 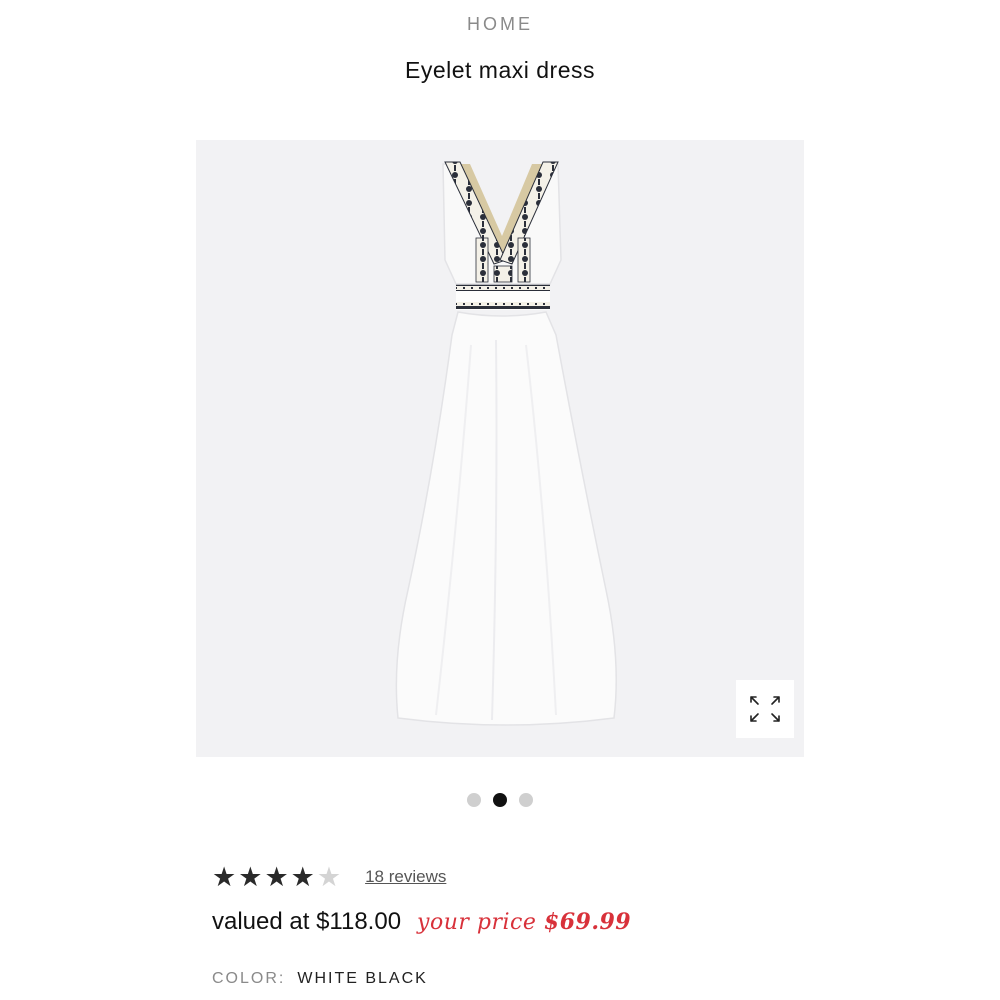 I want to click on color-label: COLOR:, so click(x=249, y=978).